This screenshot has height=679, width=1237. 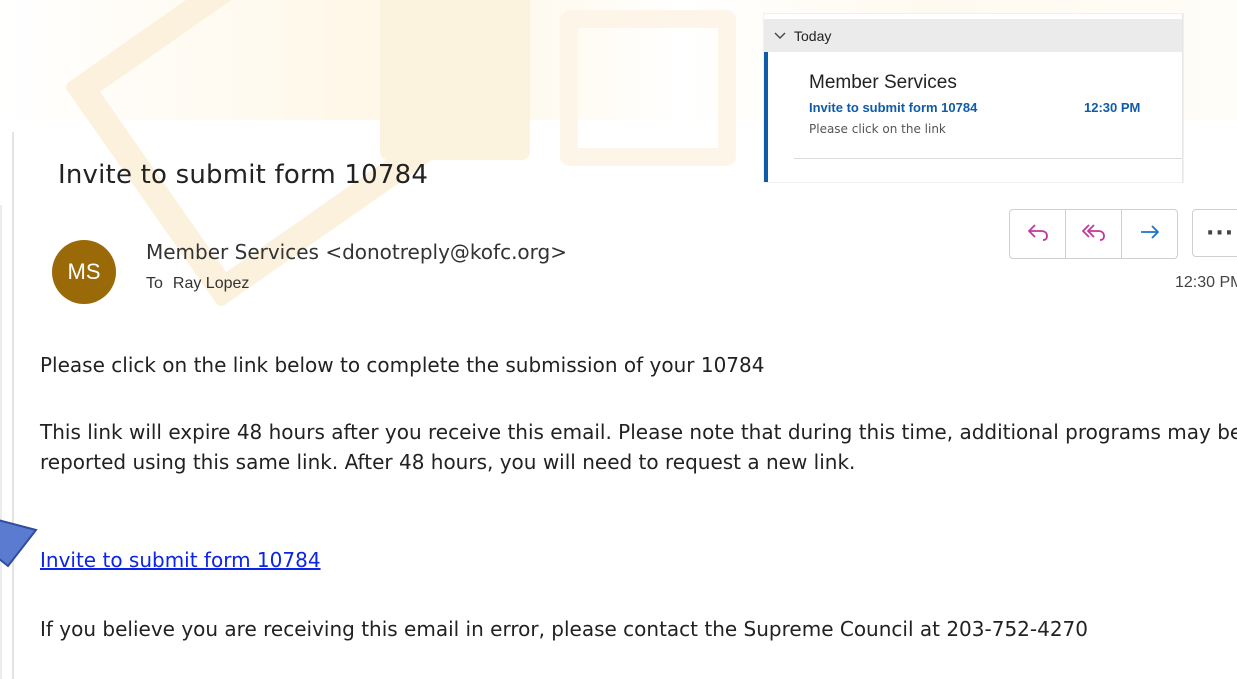 I want to click on submit-form-link: Invite to submit form 10784, so click(x=180, y=560).